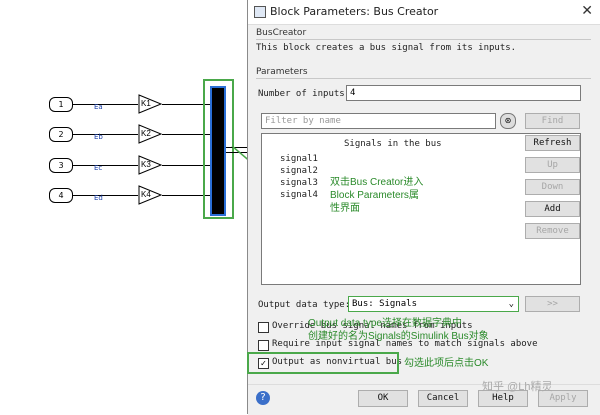  What do you see at coordinates (463, 93) in the screenshot?
I see `num-inputs-field: 4` at bounding box center [463, 93].